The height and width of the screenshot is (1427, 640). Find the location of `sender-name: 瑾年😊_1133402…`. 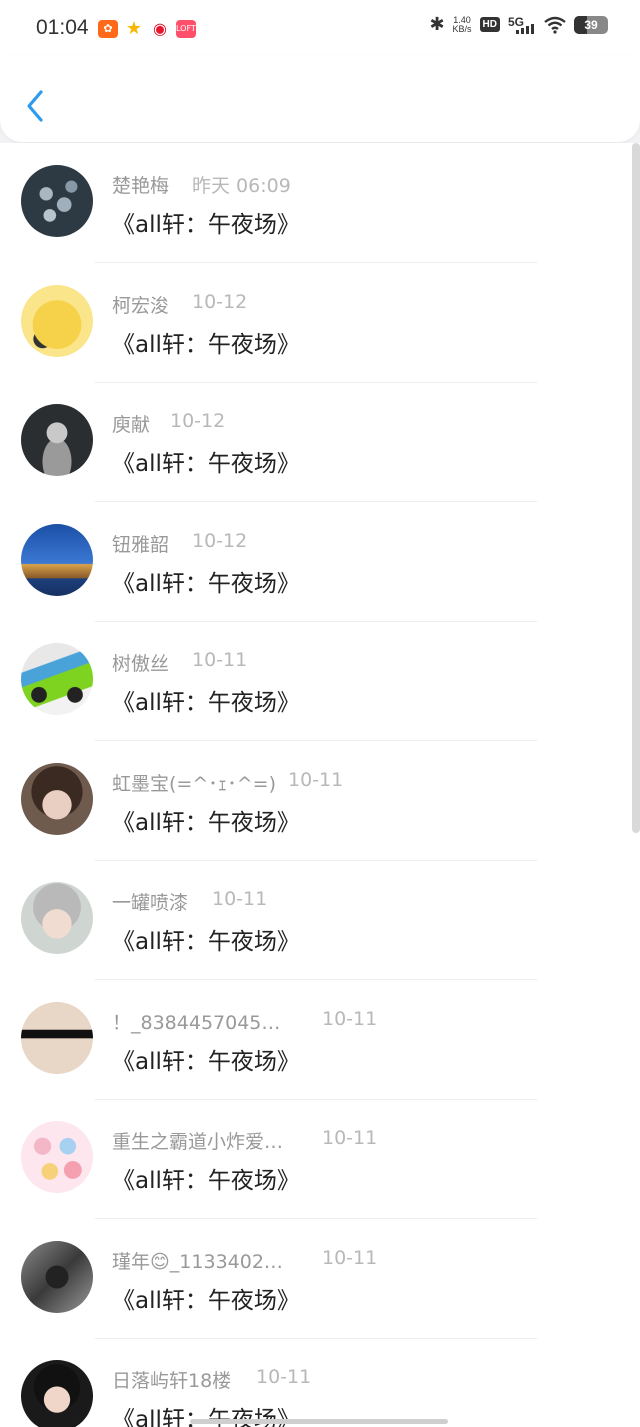

sender-name: 瑾年😊_1133402… is located at coordinates (197, 1262).